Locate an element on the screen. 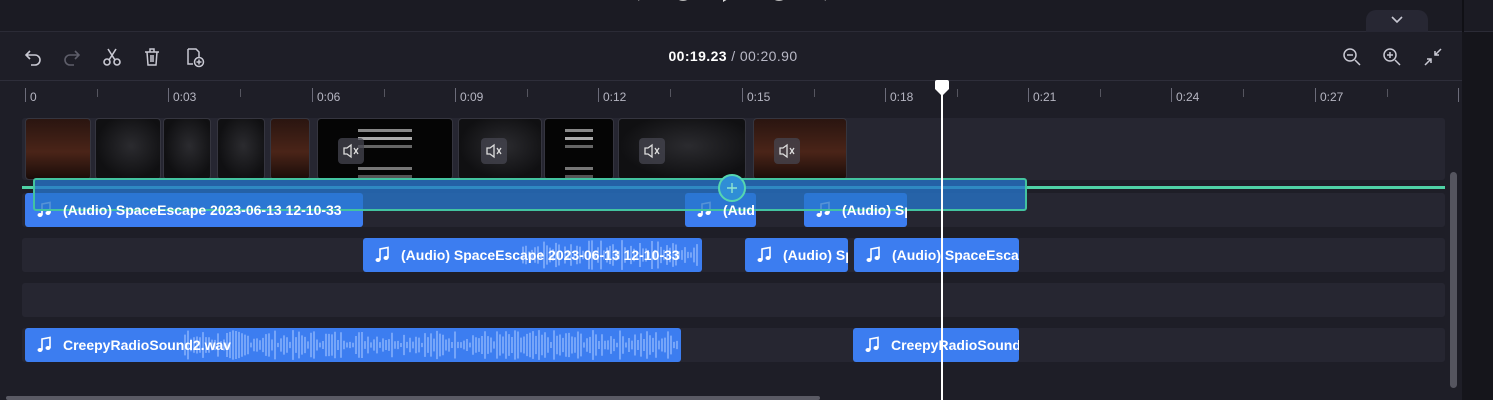  collapse-preview-tab is located at coordinates (1397, 21).